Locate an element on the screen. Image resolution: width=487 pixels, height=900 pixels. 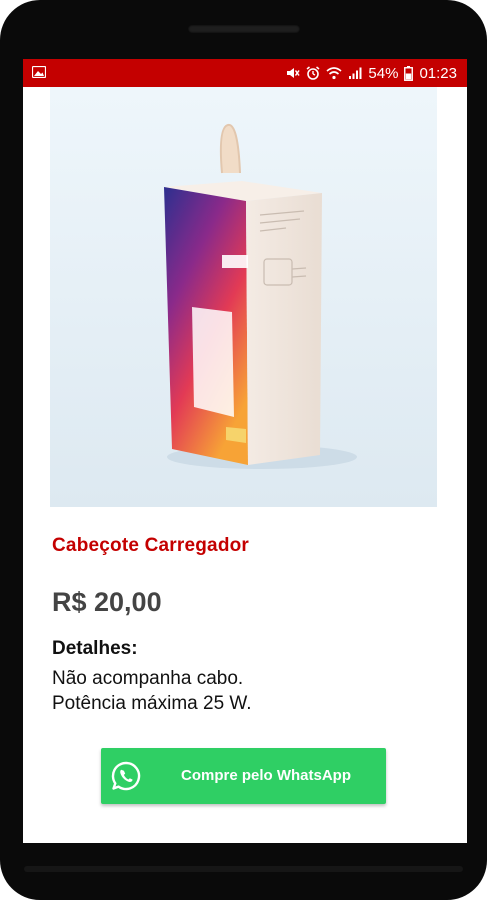
signal-icon is located at coordinates (355, 73).